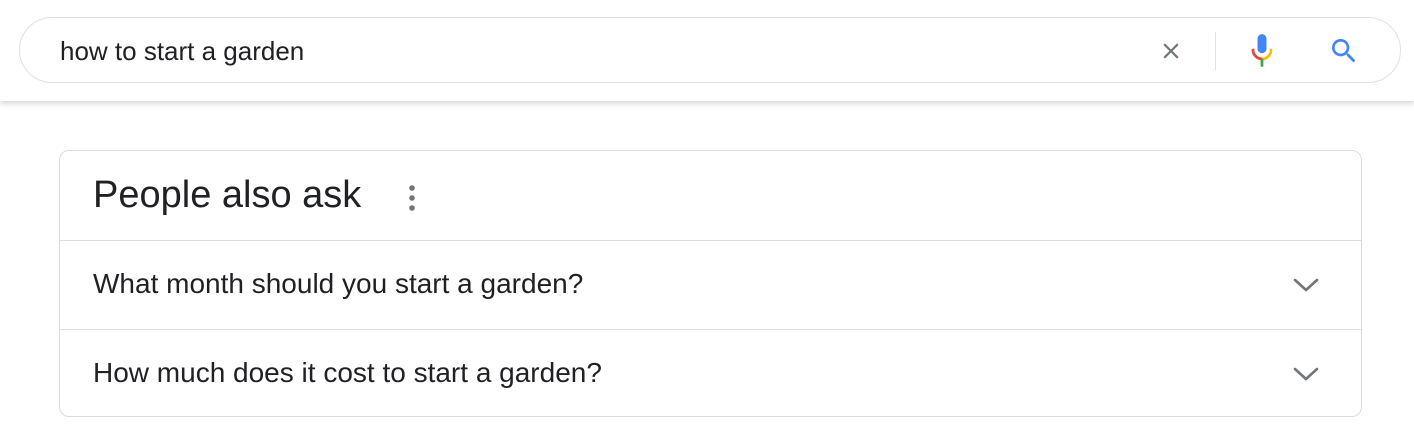 The width and height of the screenshot is (1414, 428). What do you see at coordinates (227, 195) in the screenshot?
I see `people-also-ask-title: People also ask` at bounding box center [227, 195].